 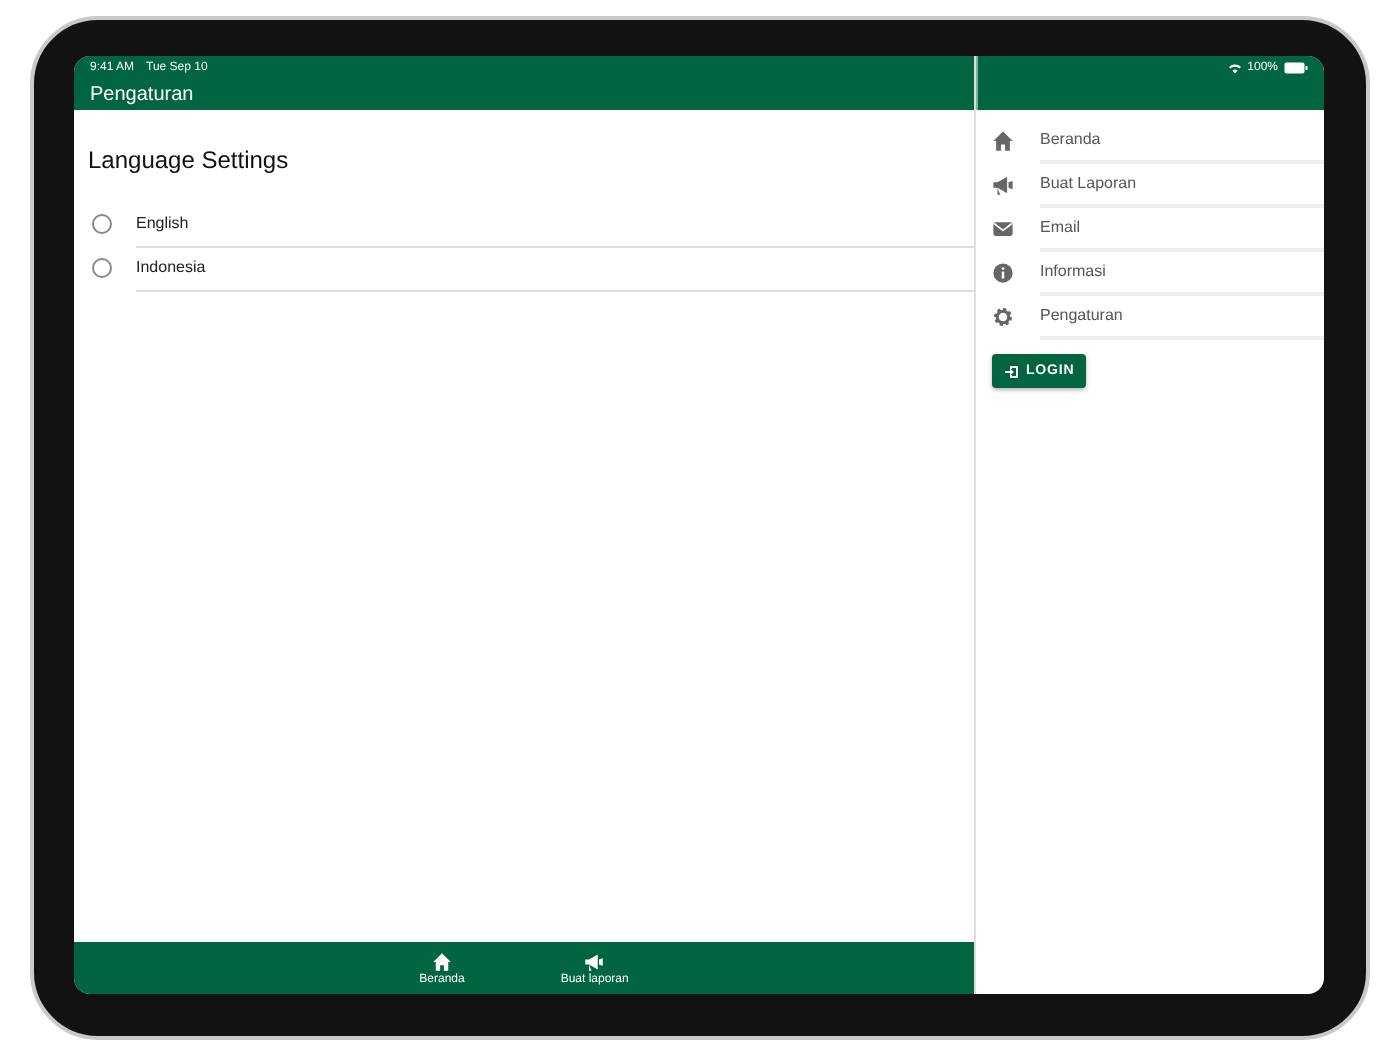 What do you see at coordinates (1060, 226) in the screenshot?
I see `menu-item: Email` at bounding box center [1060, 226].